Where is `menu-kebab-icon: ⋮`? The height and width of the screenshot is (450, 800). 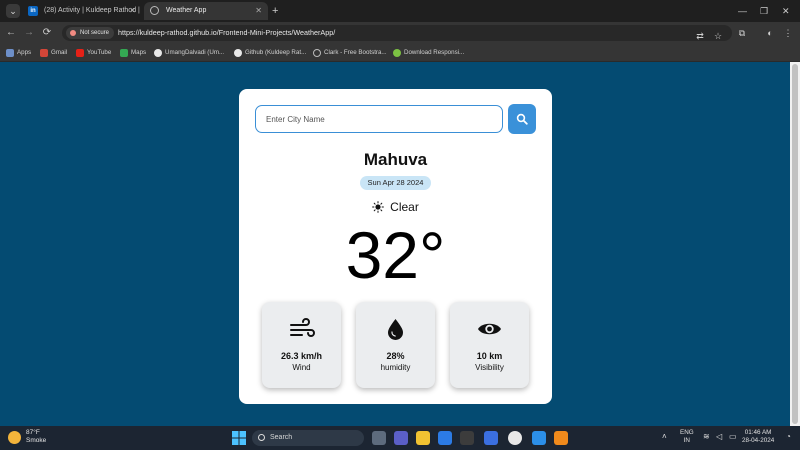
menu-kebab-icon: ⋮ is located at coordinates (788, 33).